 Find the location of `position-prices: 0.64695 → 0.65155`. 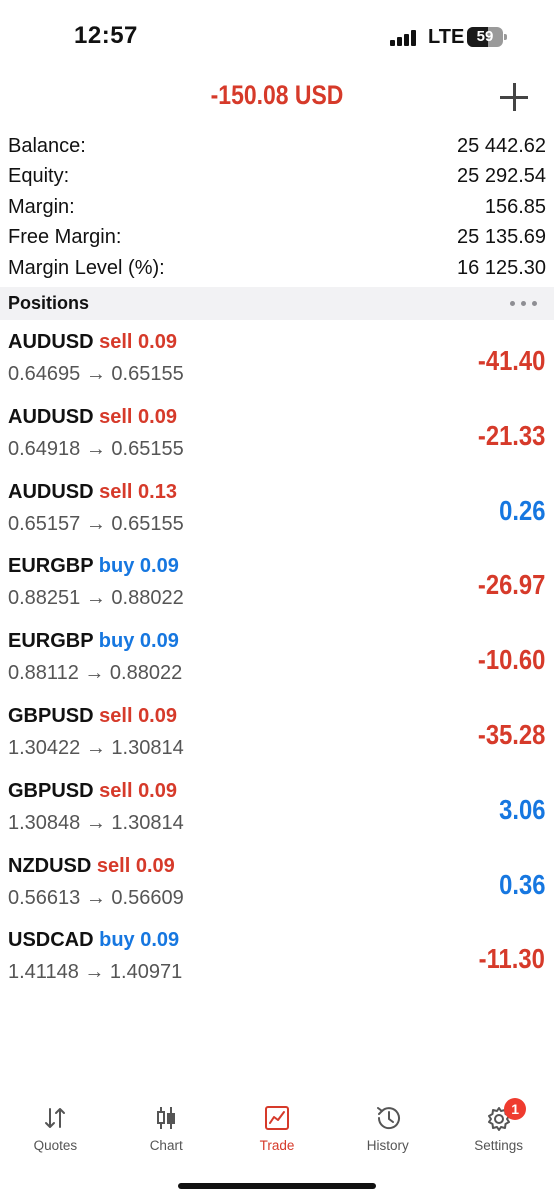

position-prices: 0.64695 → 0.65155 is located at coordinates (96, 374).